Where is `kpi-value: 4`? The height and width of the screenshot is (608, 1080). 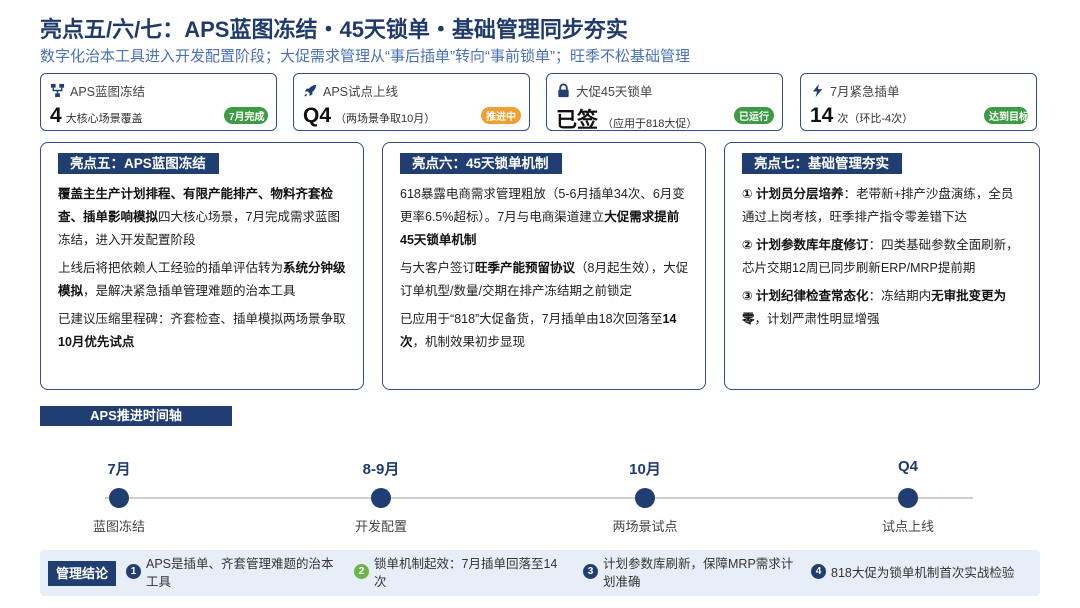 kpi-value: 4 is located at coordinates (56, 115).